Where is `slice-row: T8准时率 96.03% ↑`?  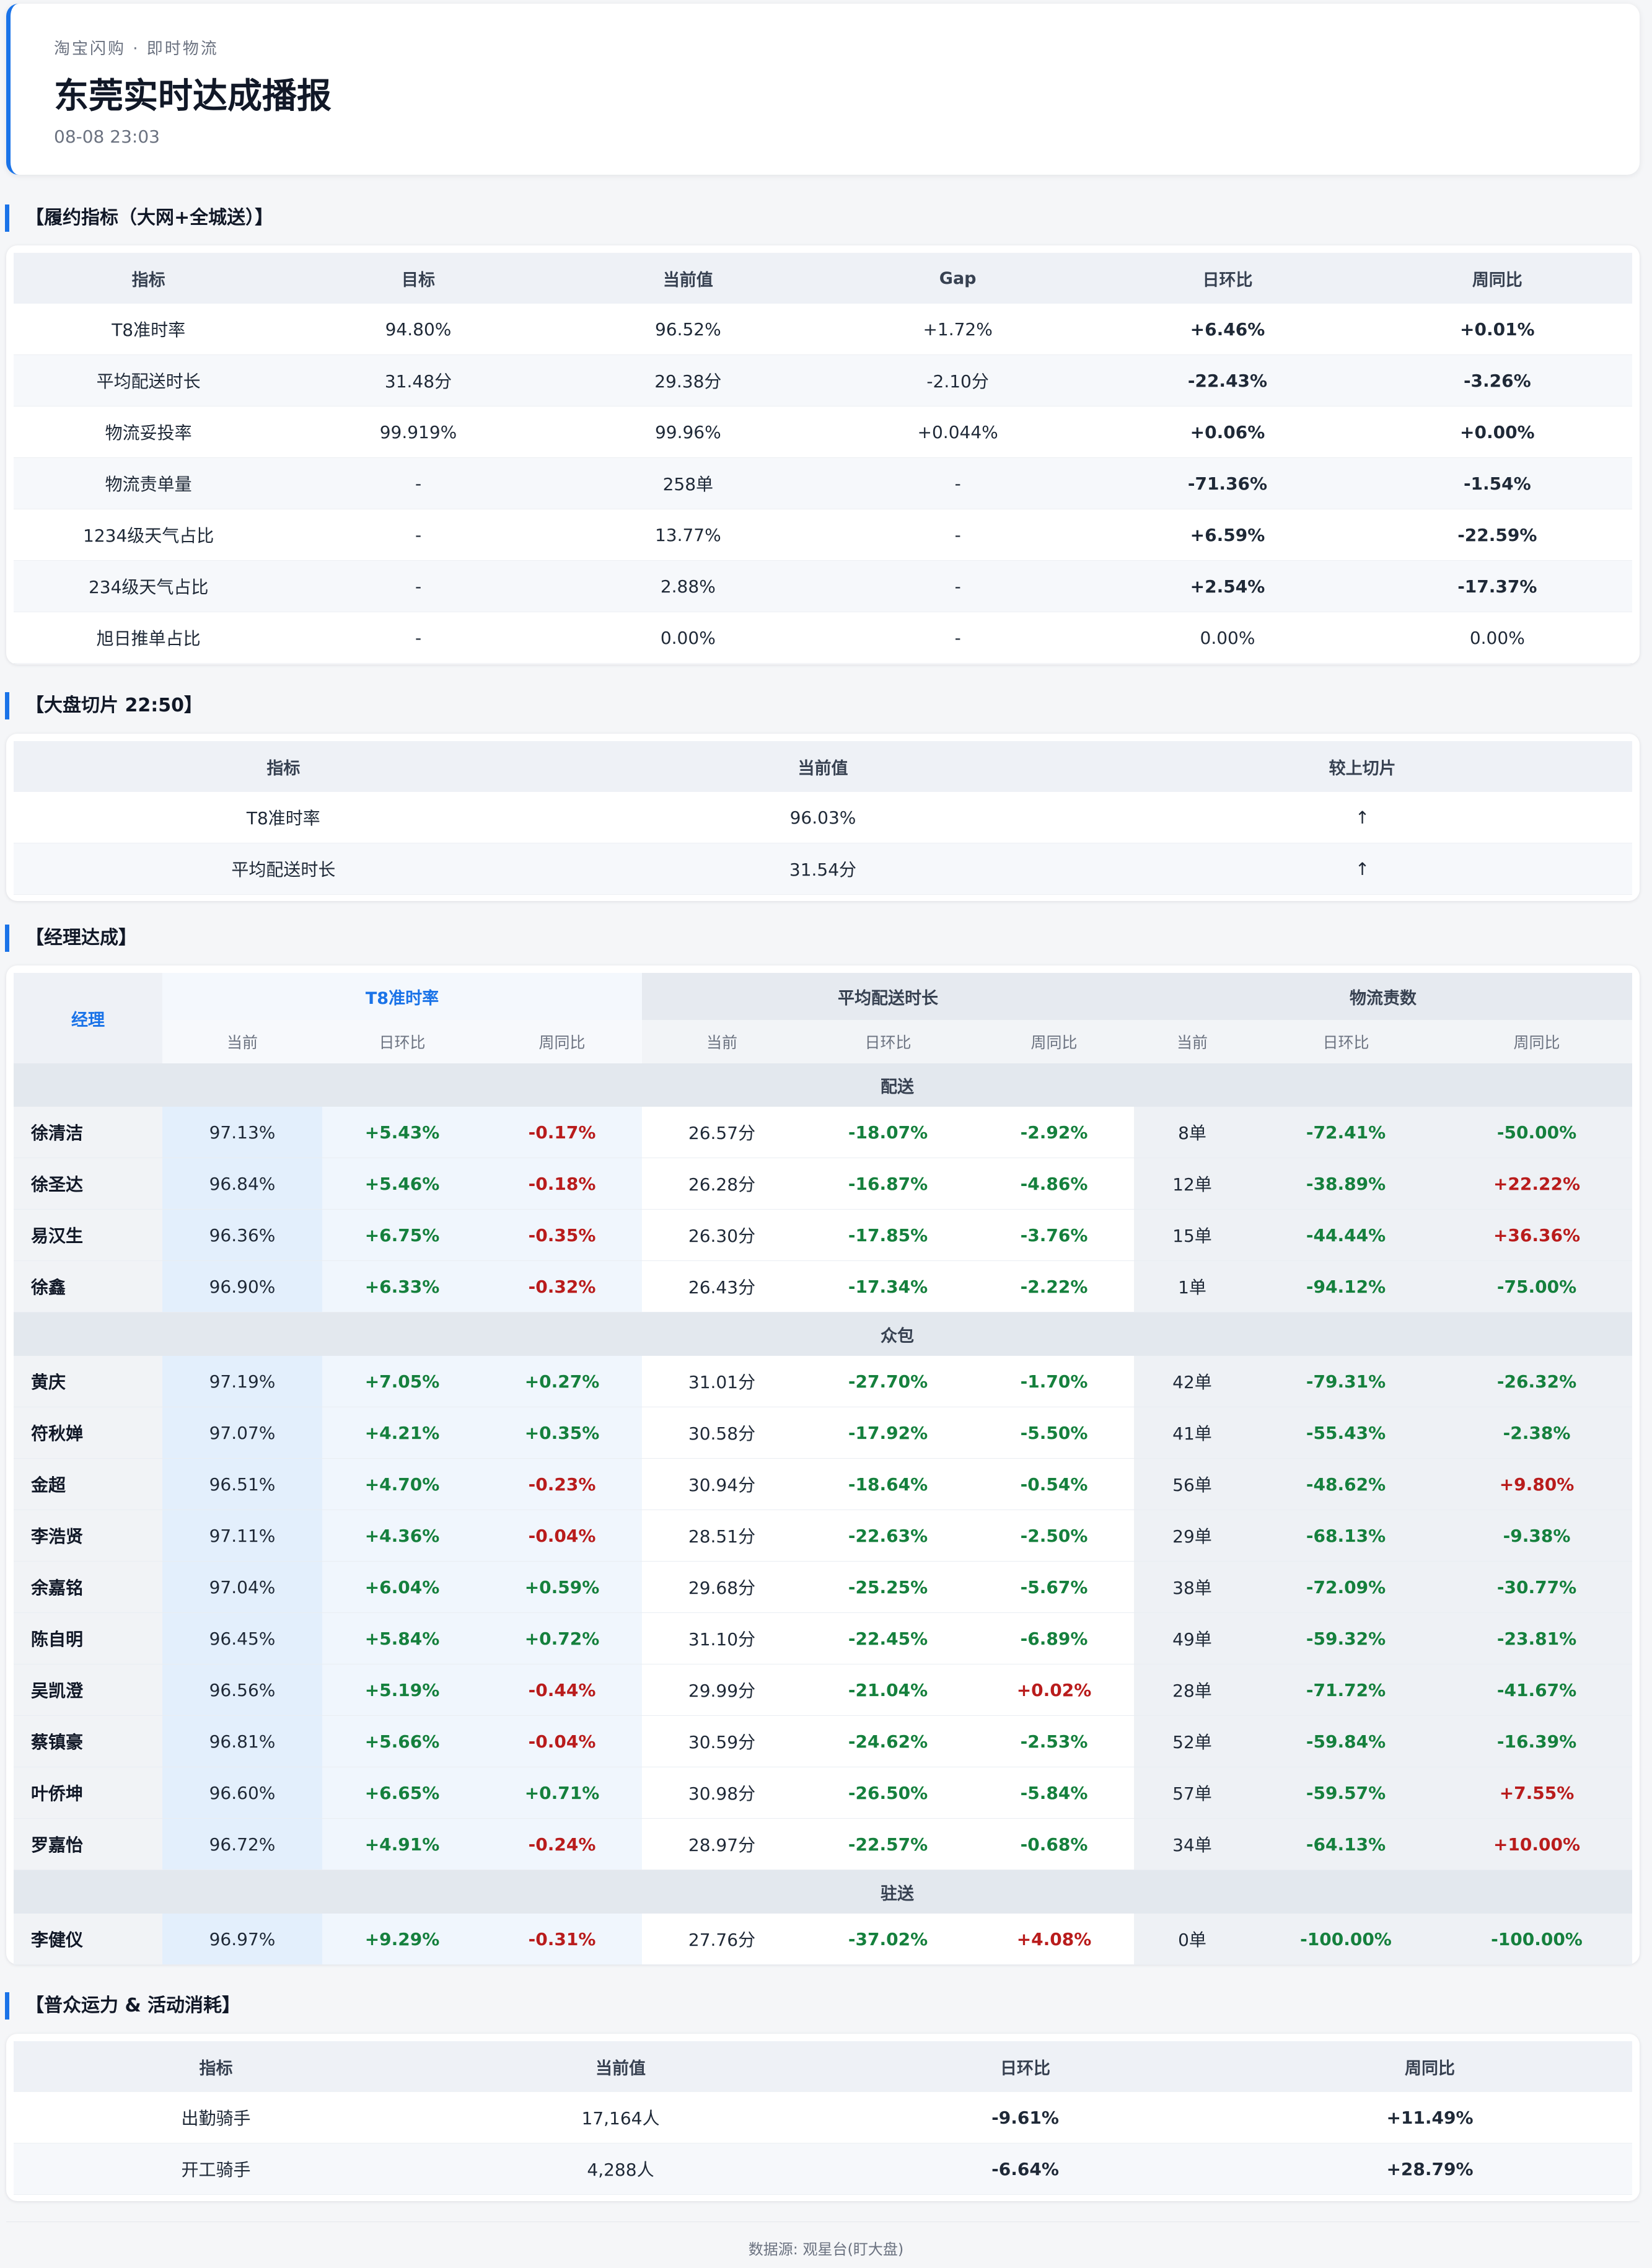 slice-row: T8准时率 96.03% ↑ is located at coordinates (823, 817).